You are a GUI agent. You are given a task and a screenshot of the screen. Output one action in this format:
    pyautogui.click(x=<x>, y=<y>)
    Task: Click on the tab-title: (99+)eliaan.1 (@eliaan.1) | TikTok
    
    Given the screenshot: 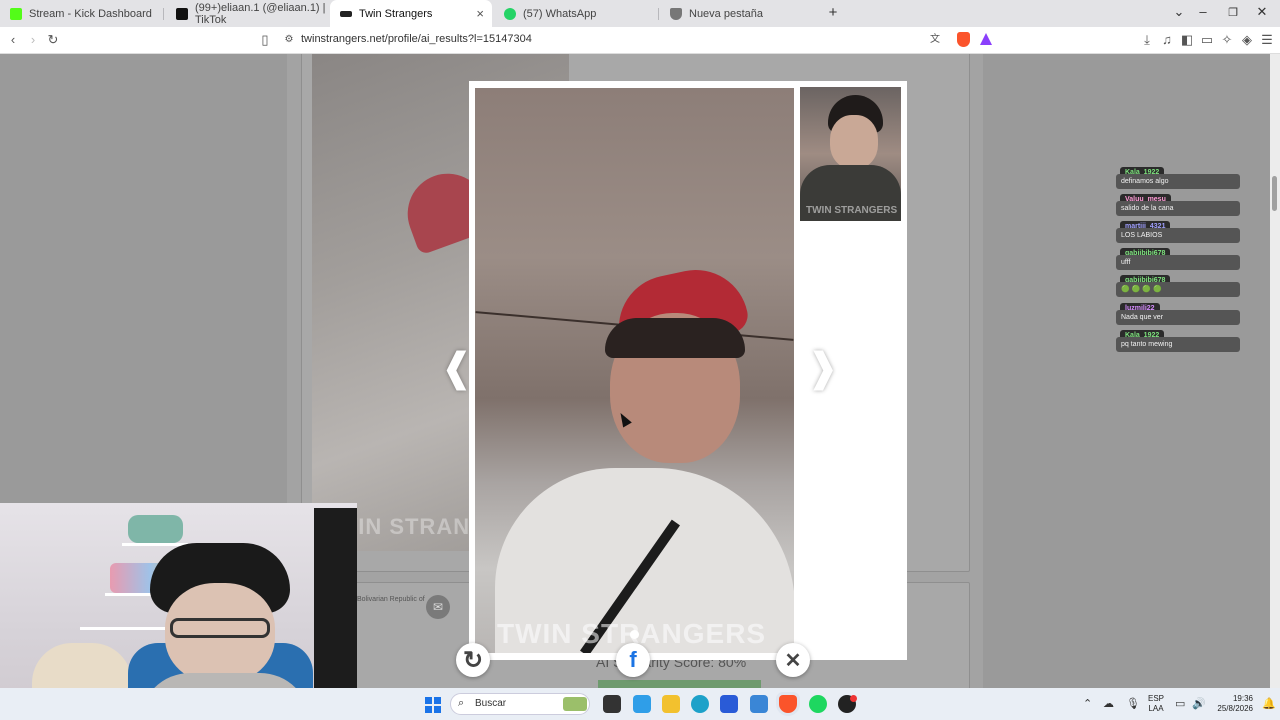 What is the action you would take?
    pyautogui.click(x=260, y=13)
    